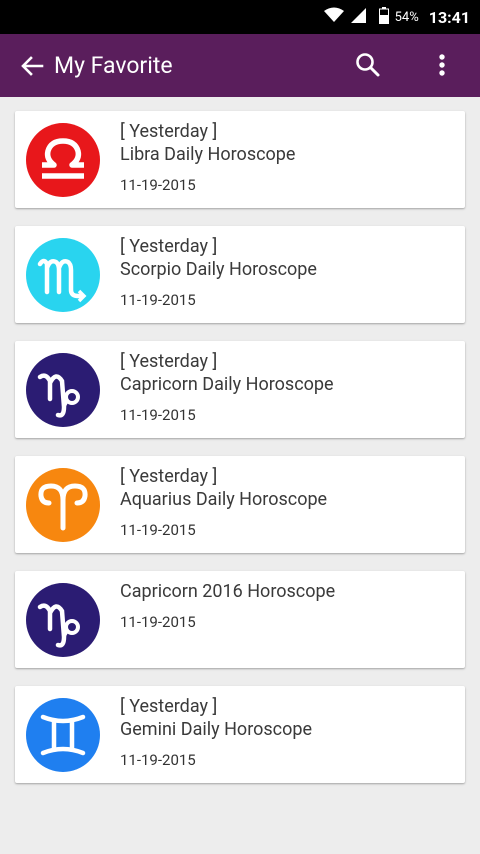 The height and width of the screenshot is (854, 480). I want to click on gemini-icon, so click(63, 735).